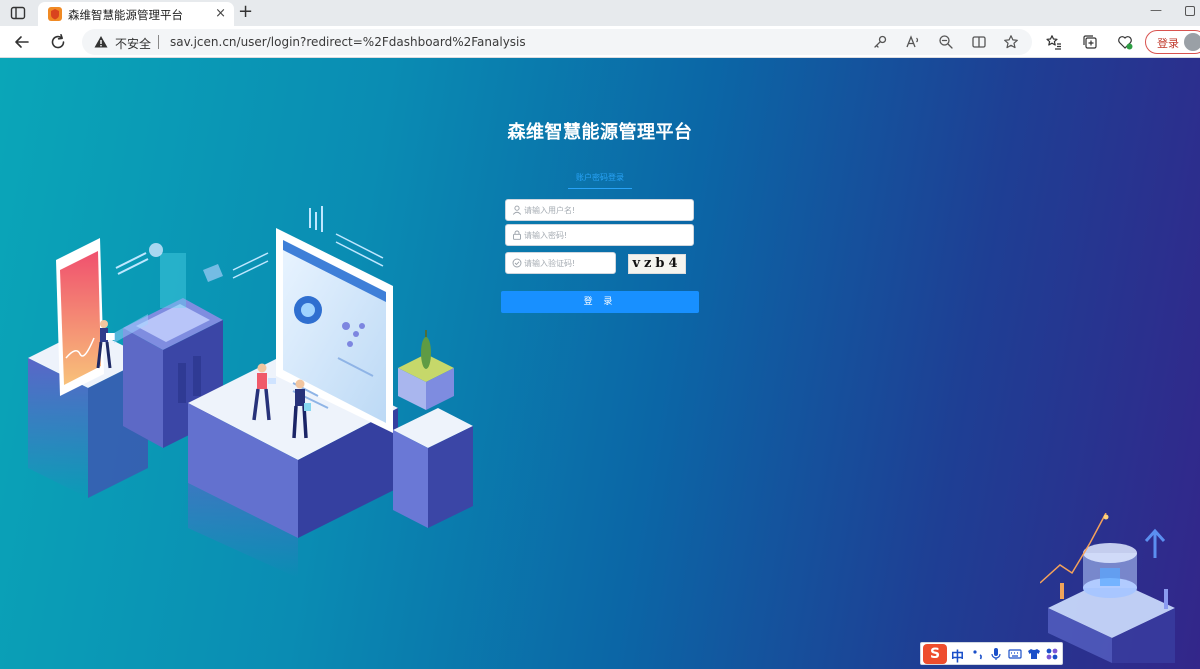 Image resolution: width=1200 pixels, height=669 pixels. Describe the element at coordinates (996, 654) in the screenshot. I see `microphone-icon` at that location.